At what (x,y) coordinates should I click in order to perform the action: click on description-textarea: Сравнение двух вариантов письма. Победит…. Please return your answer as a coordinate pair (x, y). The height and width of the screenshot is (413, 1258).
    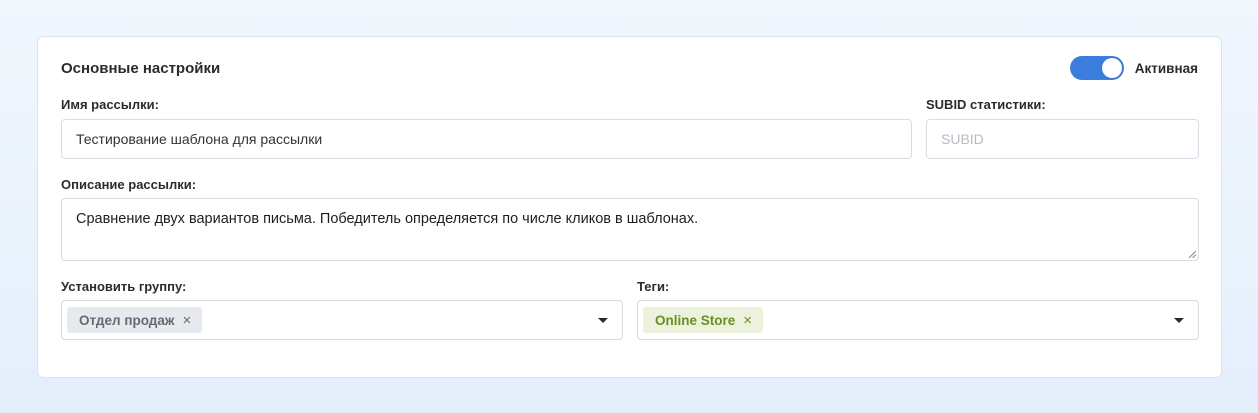
    Looking at the image, I should click on (630, 229).